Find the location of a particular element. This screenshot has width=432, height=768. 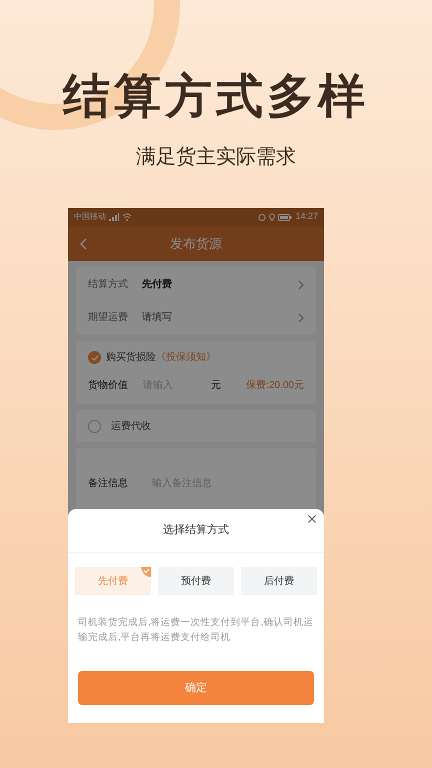

battery-icon is located at coordinates (285, 217).